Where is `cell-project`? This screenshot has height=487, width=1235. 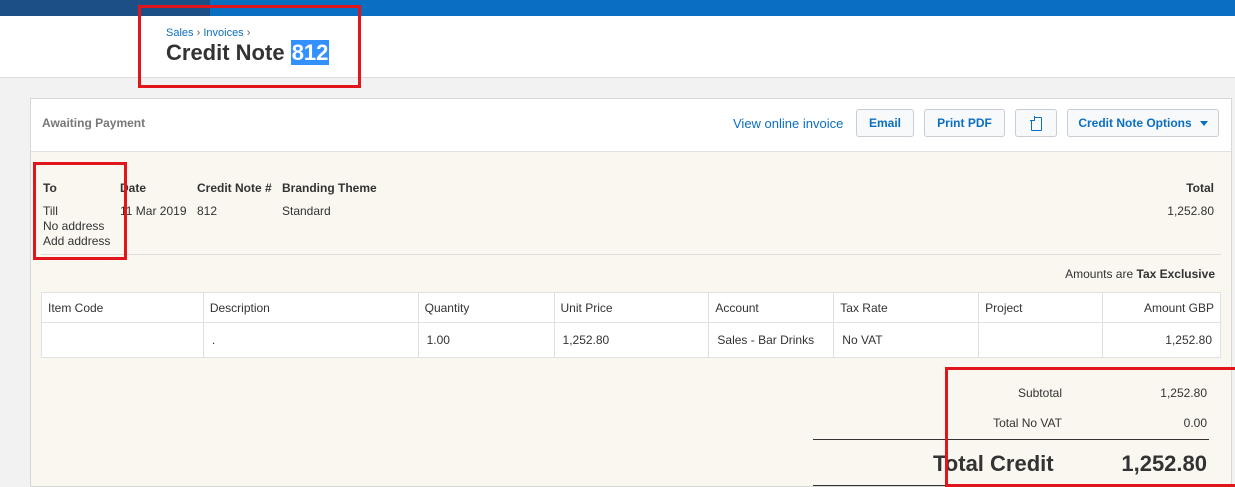
cell-project is located at coordinates (1041, 340).